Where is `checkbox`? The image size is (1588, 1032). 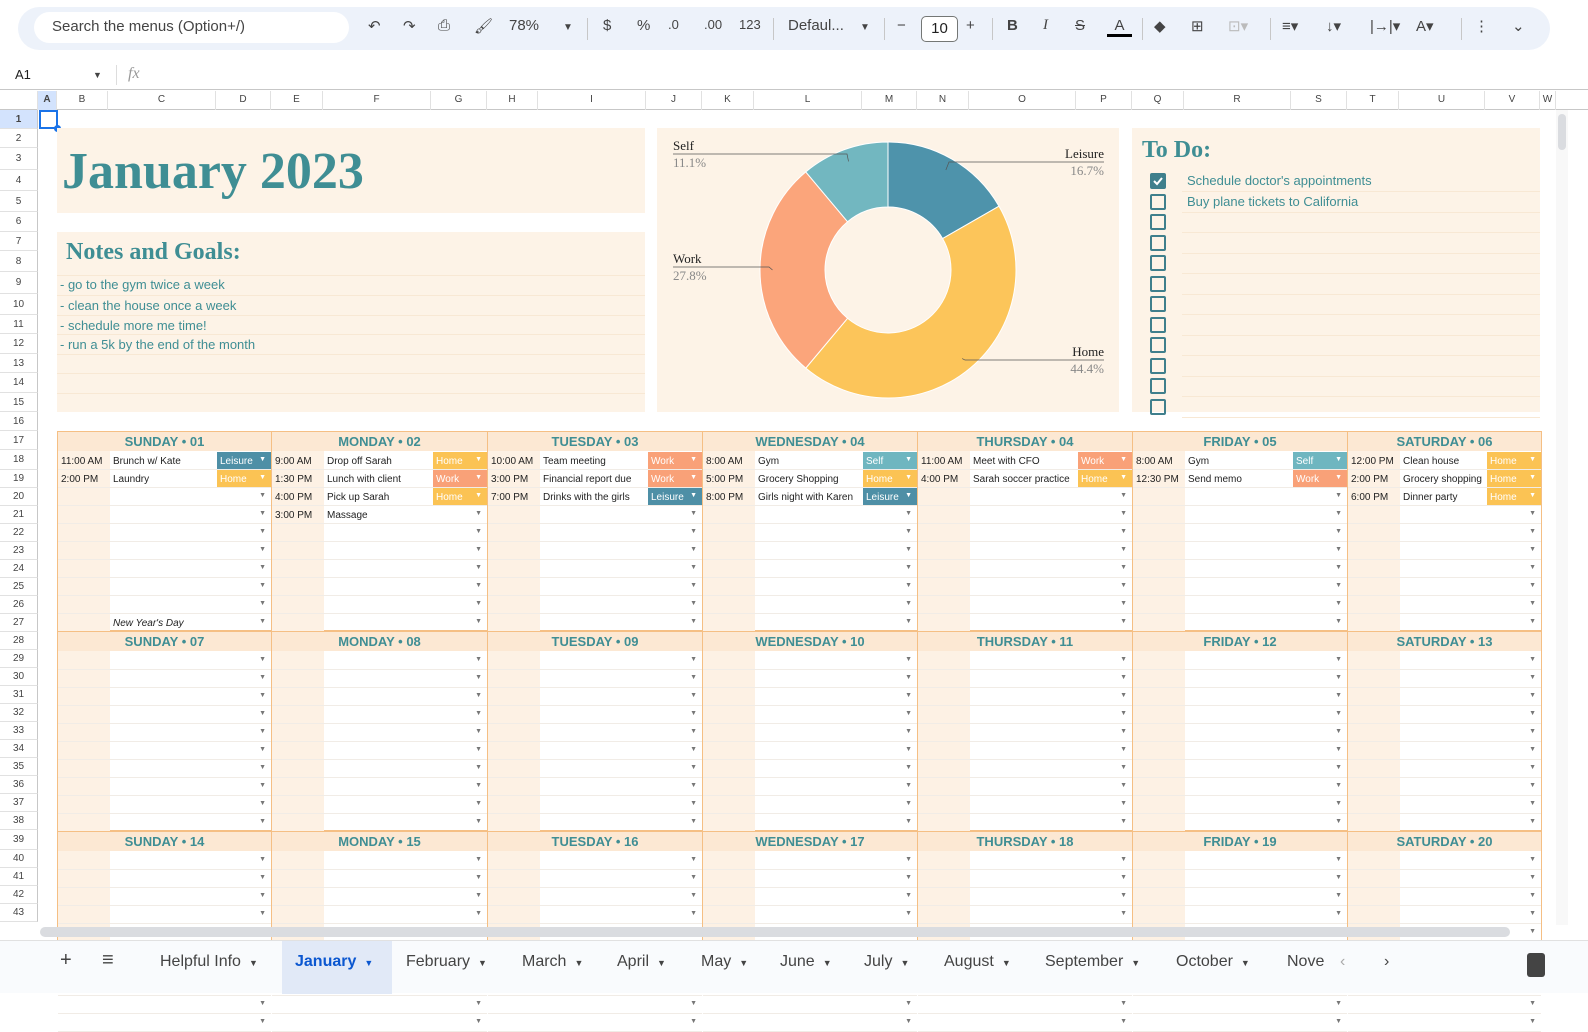
checkbox is located at coordinates (1158, 201).